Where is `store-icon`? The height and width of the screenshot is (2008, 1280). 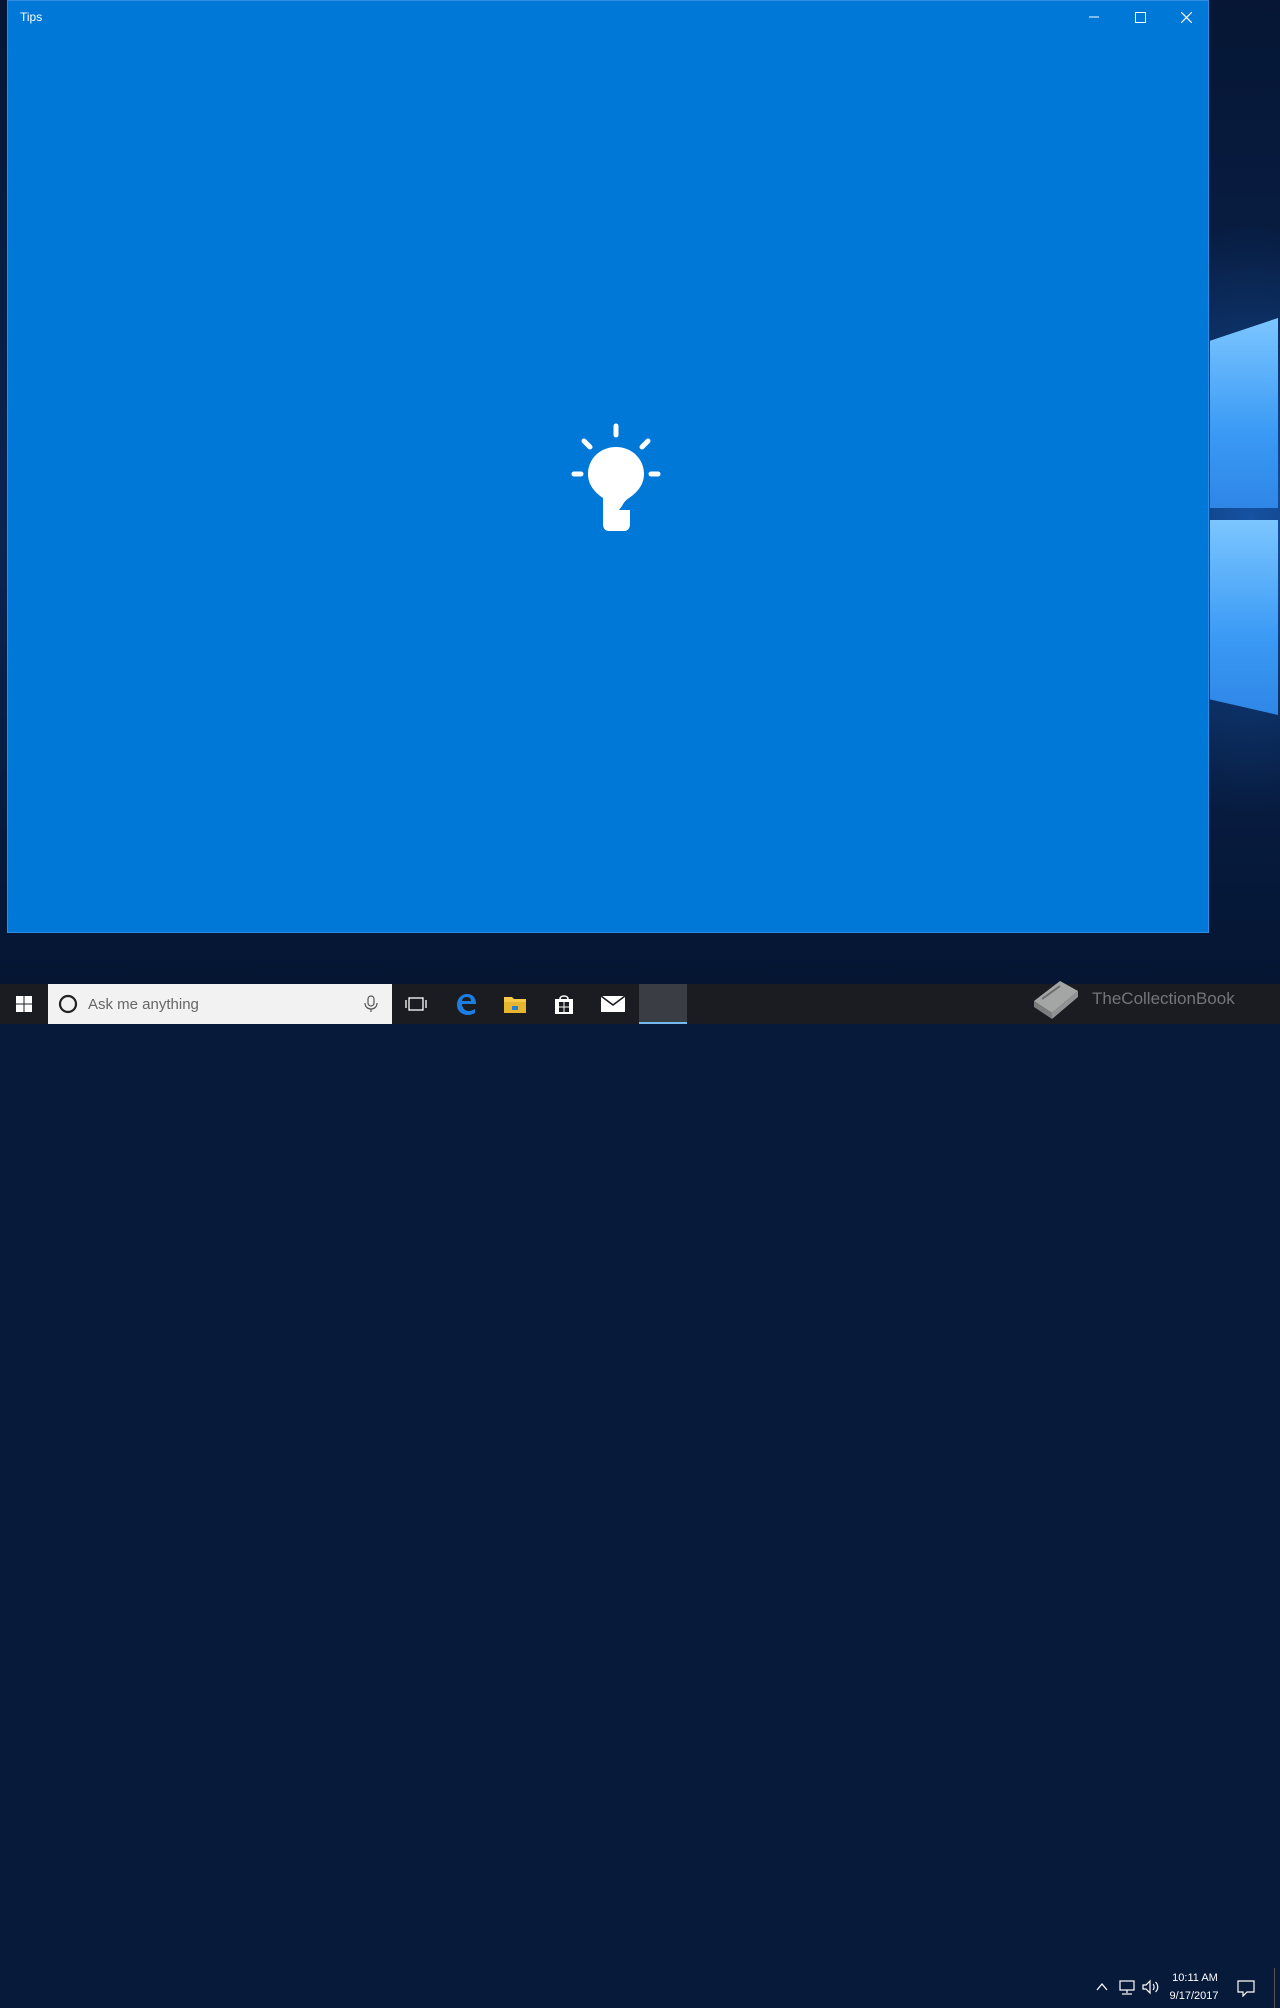 store-icon is located at coordinates (564, 1004).